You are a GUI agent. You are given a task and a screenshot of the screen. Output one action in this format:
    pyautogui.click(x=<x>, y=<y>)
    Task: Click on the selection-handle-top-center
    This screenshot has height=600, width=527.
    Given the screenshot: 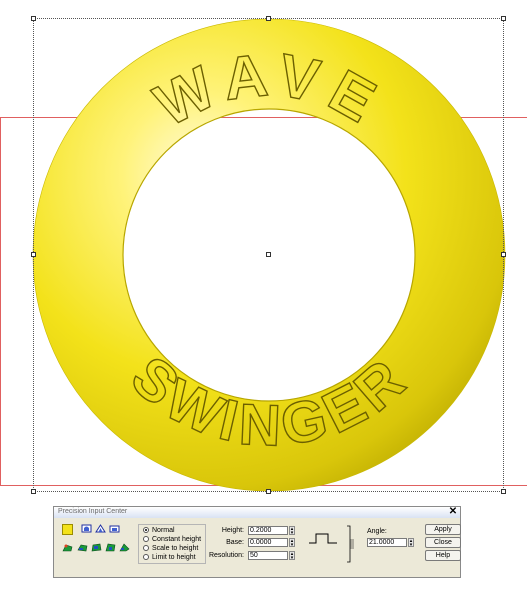 What is the action you would take?
    pyautogui.click(x=268, y=18)
    